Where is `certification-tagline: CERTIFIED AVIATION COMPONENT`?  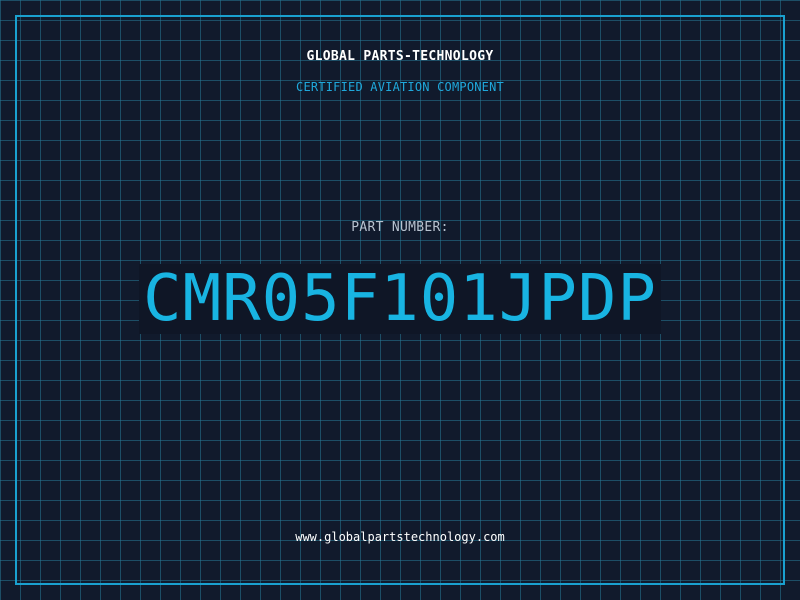 certification-tagline: CERTIFIED AVIATION COMPONENT is located at coordinates (400, 87).